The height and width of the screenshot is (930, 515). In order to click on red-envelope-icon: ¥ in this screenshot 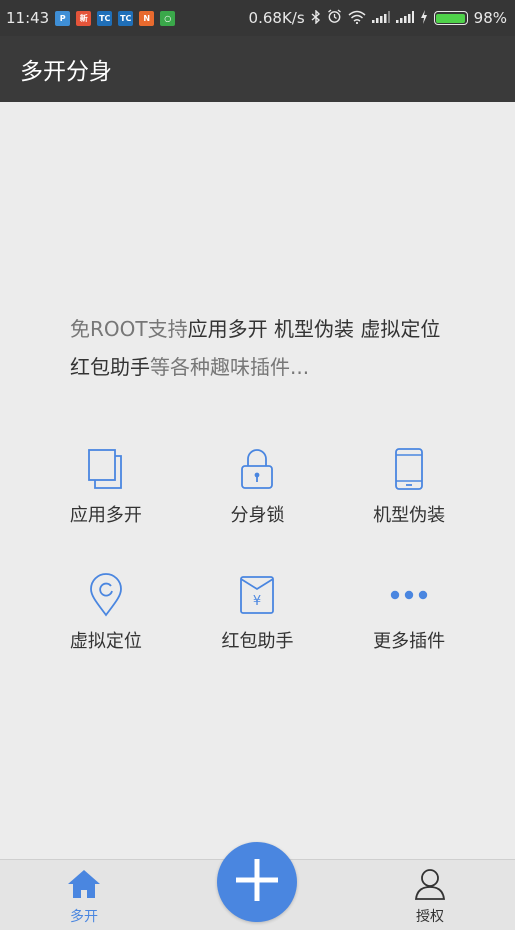, I will do `click(257, 595)`.